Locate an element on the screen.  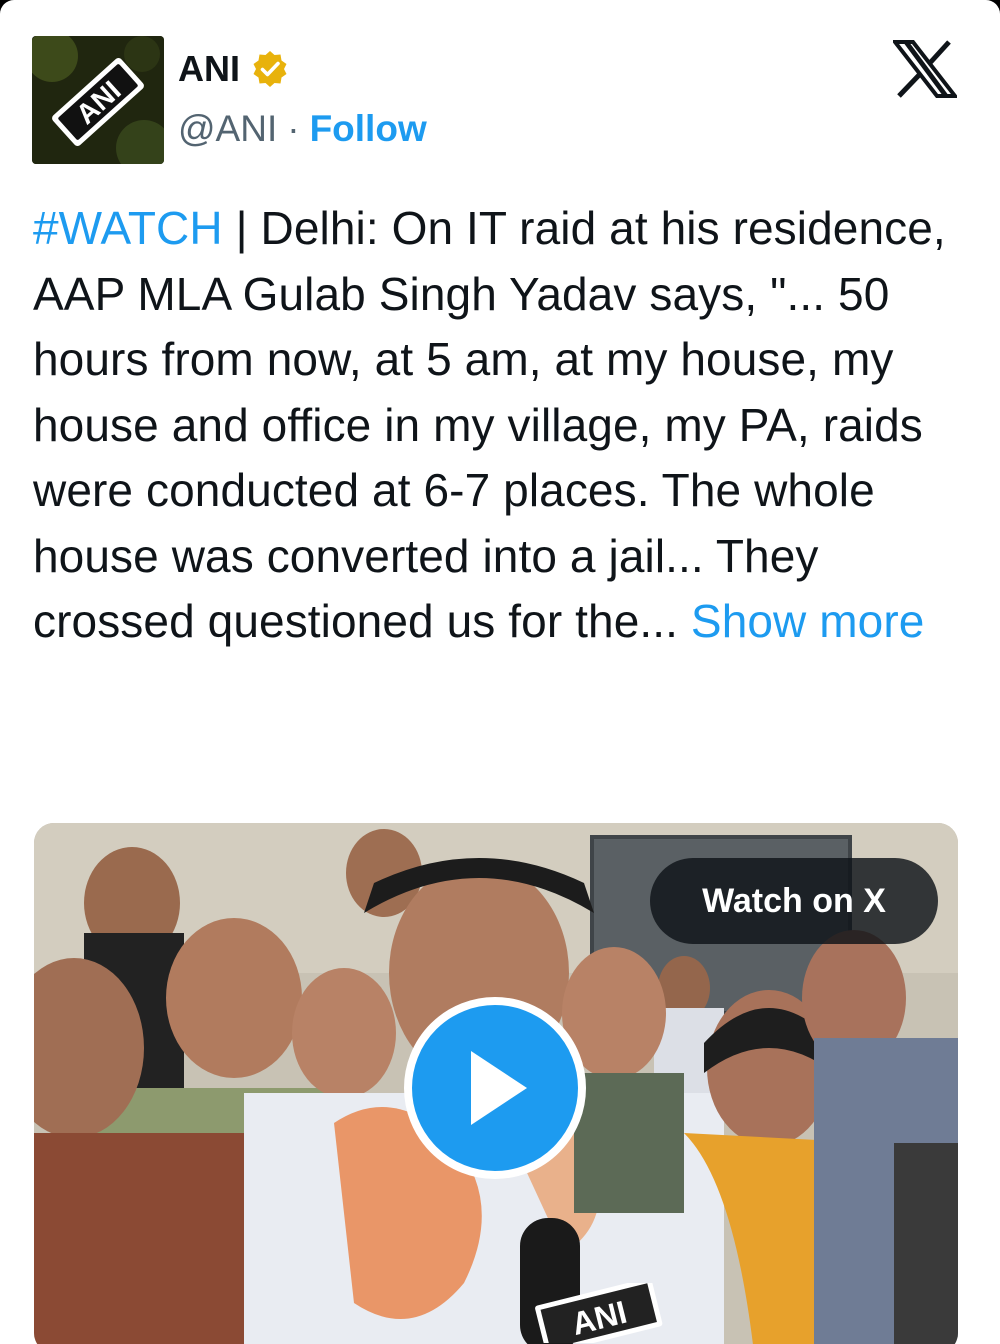
show-more-link: Show more is located at coordinates (808, 621).